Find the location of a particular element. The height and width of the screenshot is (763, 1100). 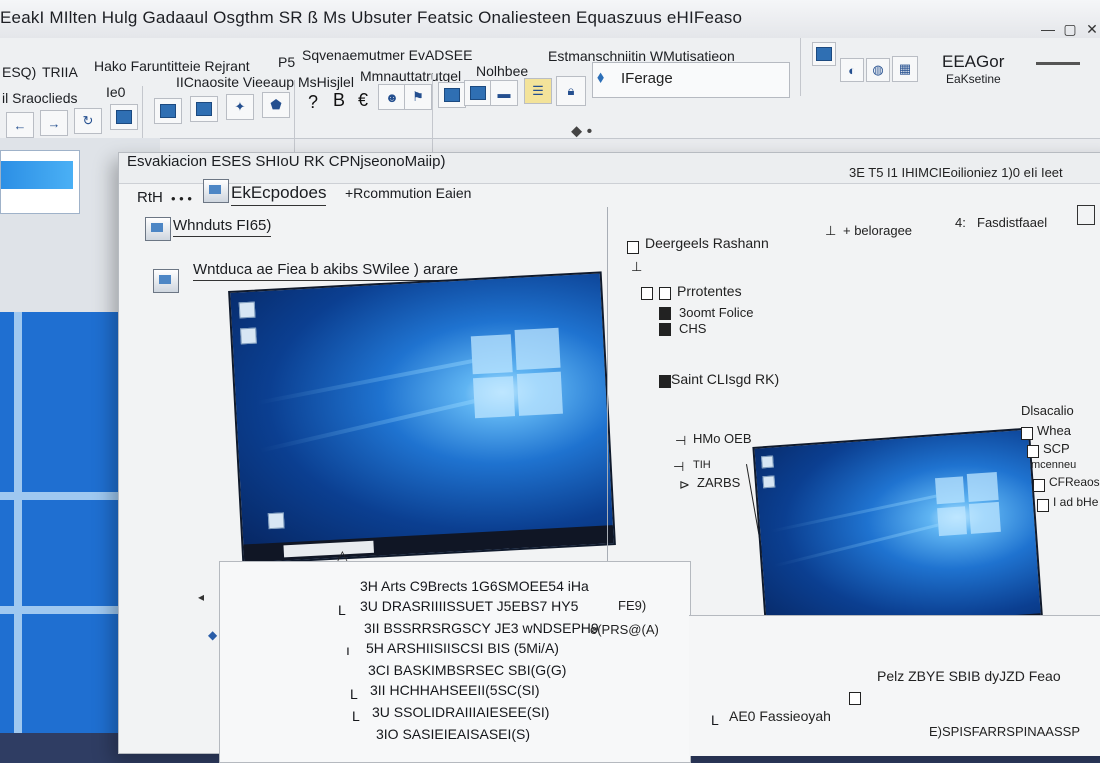

list-item: 5H ARSHIISIISCSI BIS (5Mi/A) is located at coordinates (462, 648).